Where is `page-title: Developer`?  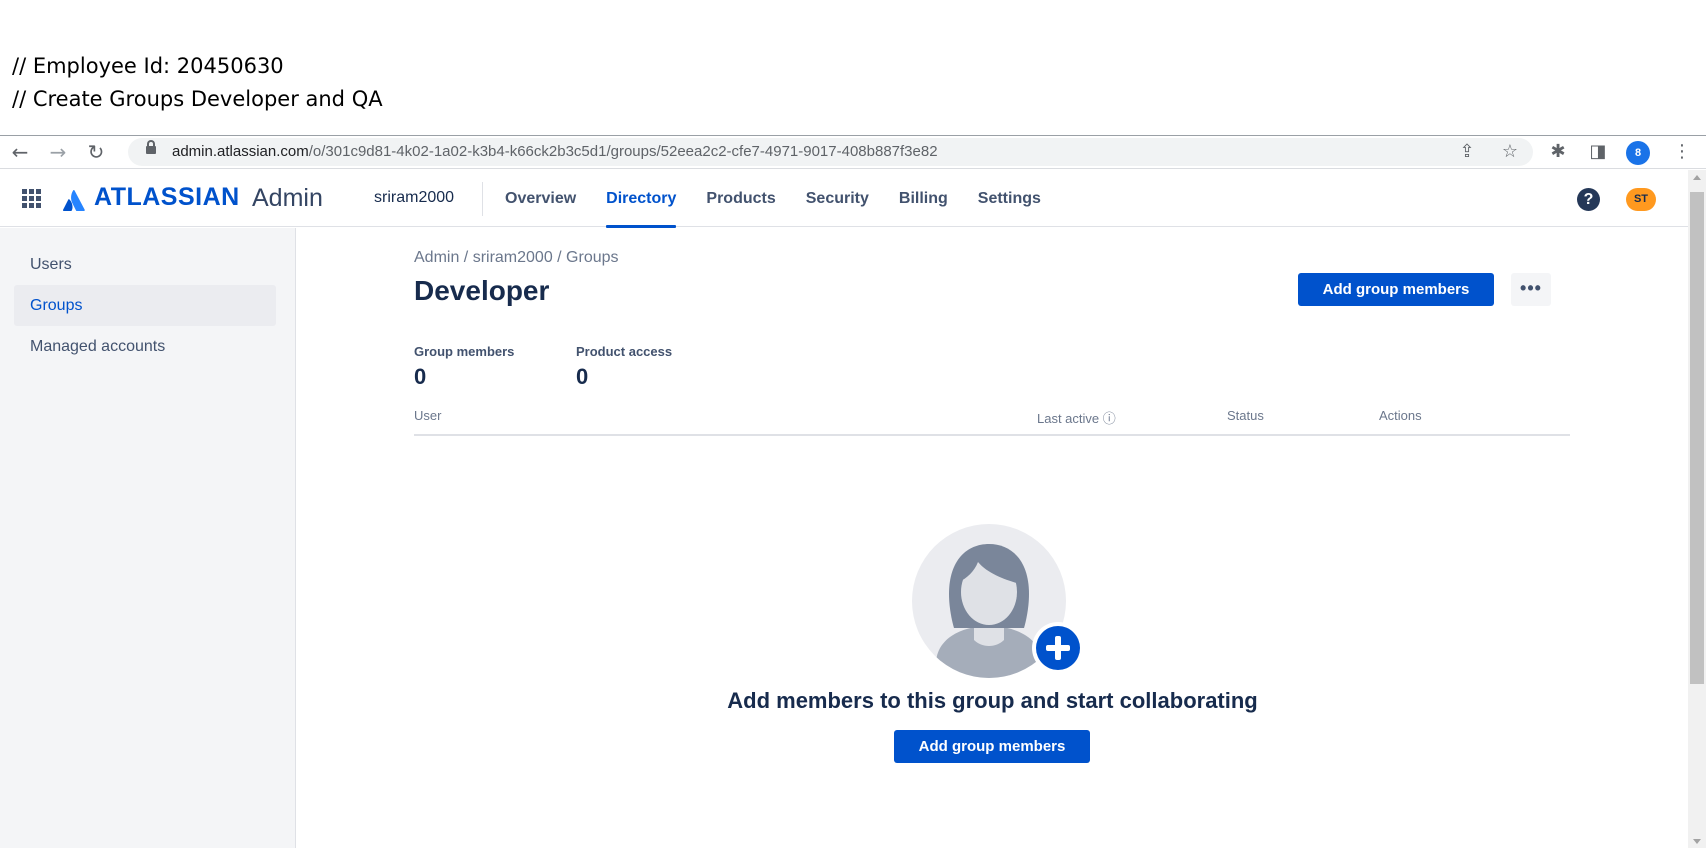 page-title: Developer is located at coordinates (482, 290).